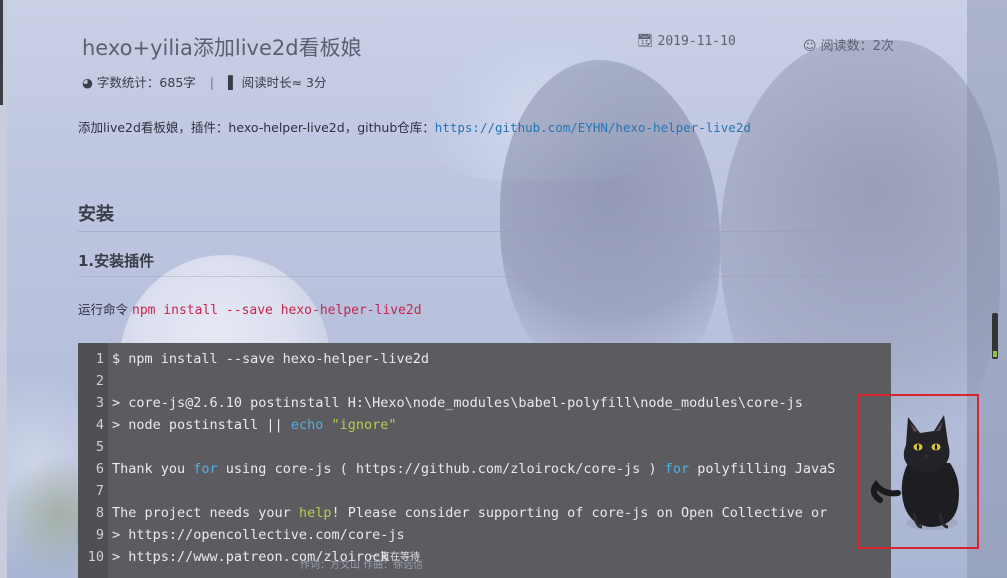 The height and width of the screenshot is (578, 1007). I want to click on code-line: 2, so click(95, 381).